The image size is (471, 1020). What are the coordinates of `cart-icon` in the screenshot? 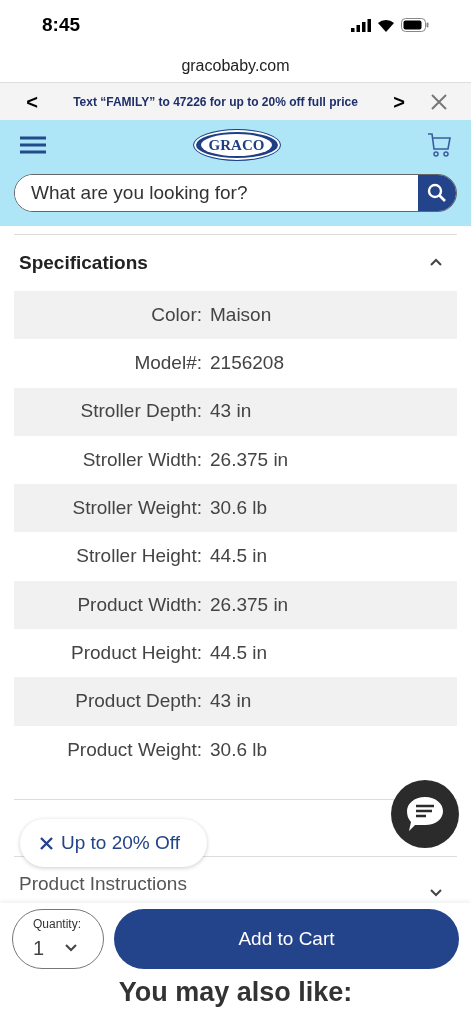 It's located at (439, 145).